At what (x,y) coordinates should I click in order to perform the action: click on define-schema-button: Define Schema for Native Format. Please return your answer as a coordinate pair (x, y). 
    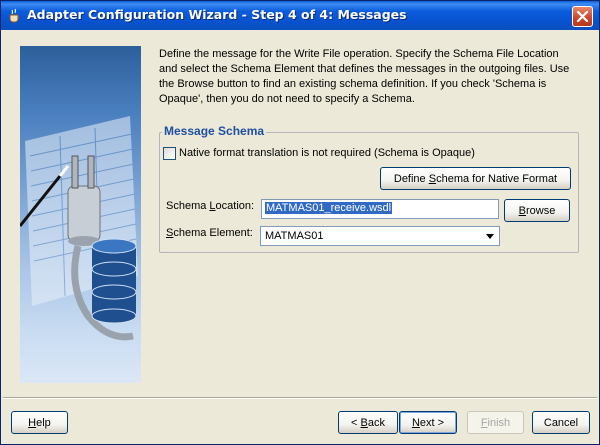
    Looking at the image, I should click on (475, 178).